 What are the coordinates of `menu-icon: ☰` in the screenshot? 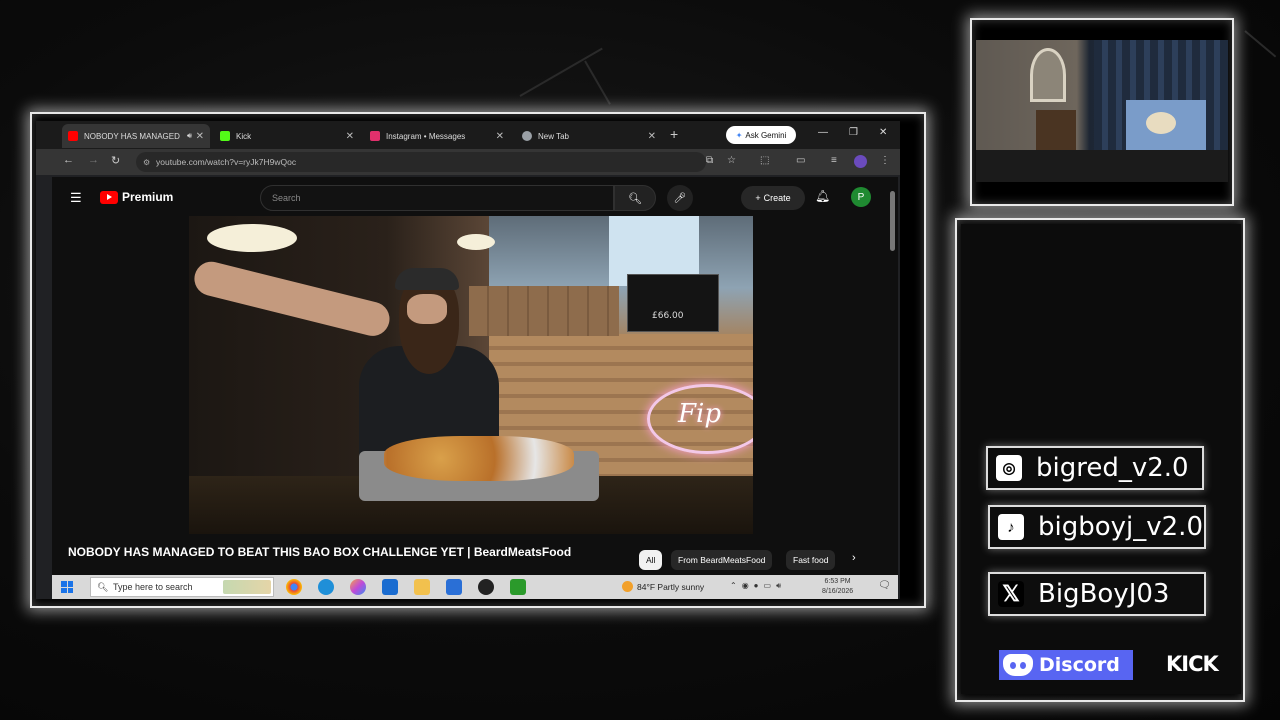 It's located at (76, 198).